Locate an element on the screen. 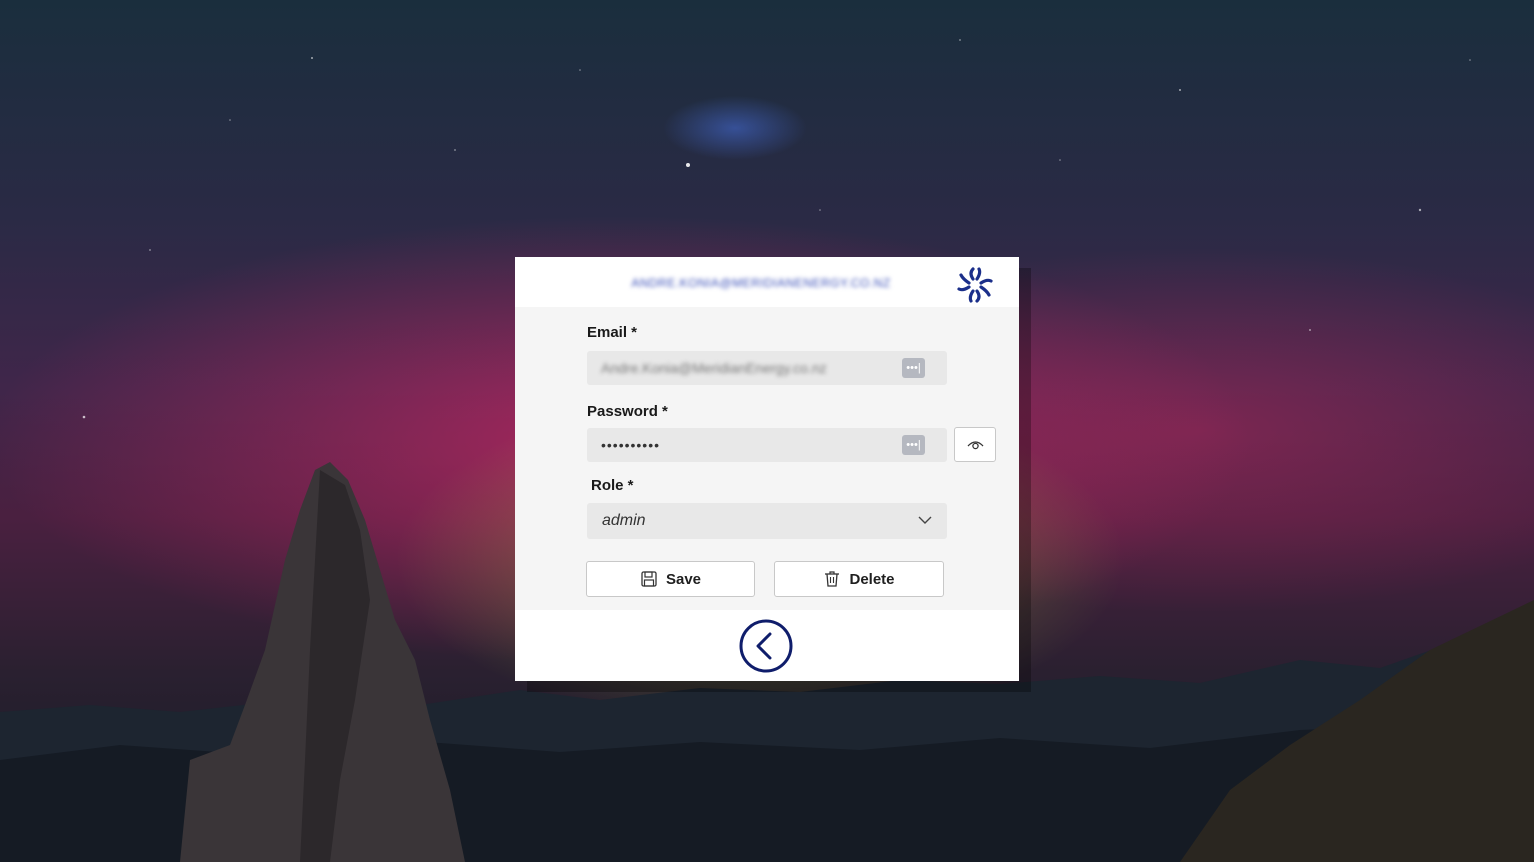 The image size is (1534, 862). trash-icon is located at coordinates (832, 579).